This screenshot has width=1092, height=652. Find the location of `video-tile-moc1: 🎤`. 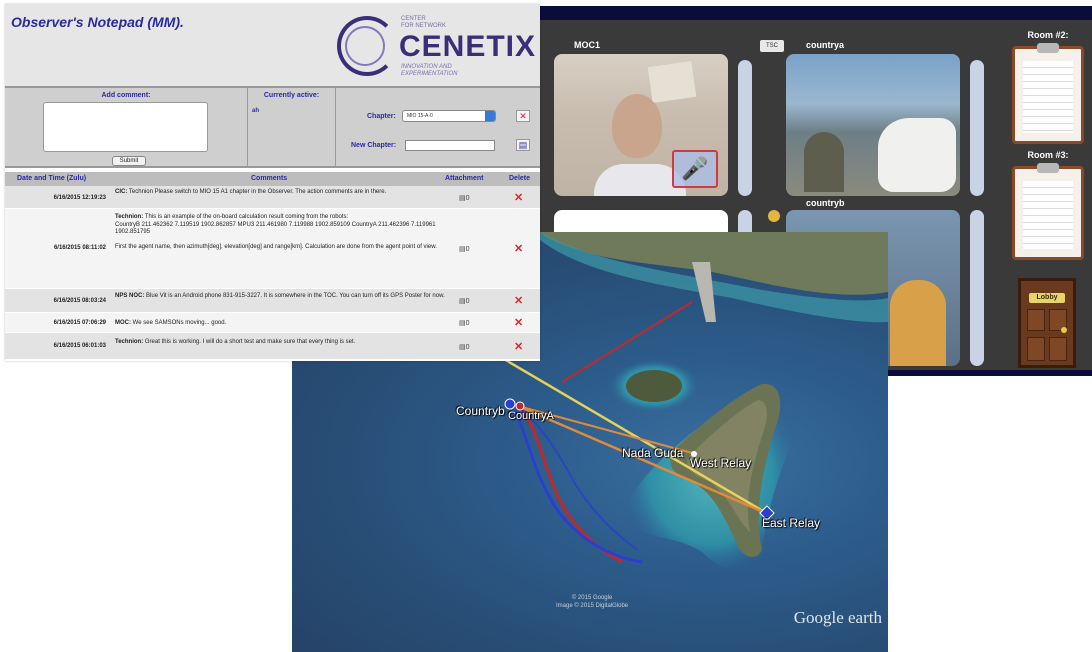

video-tile-moc1: 🎤 is located at coordinates (641, 125).